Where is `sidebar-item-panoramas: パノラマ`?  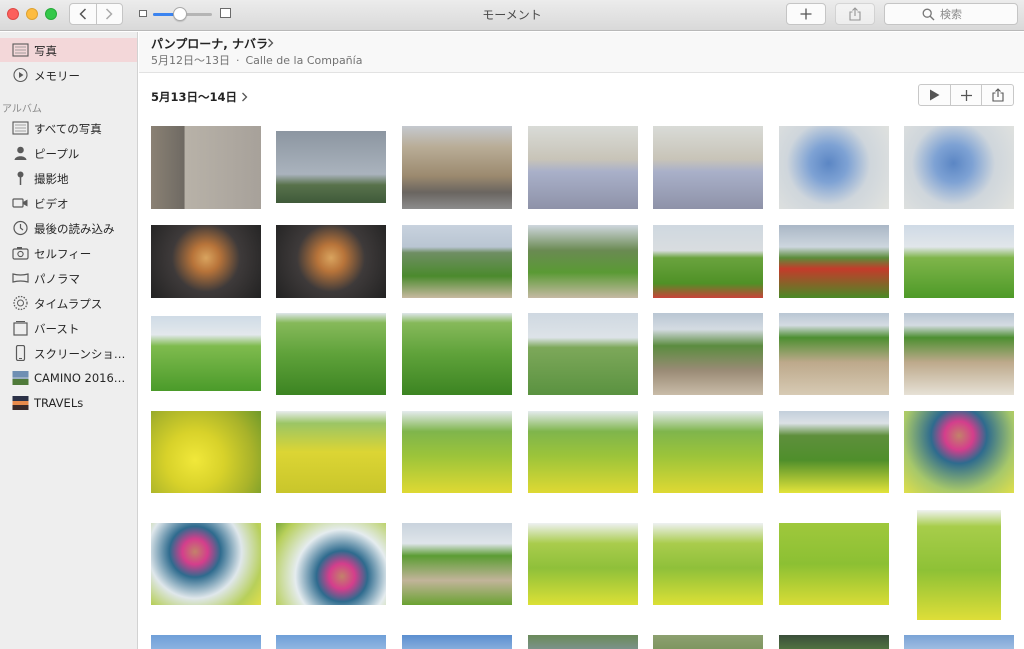
sidebar-item-panoramas: パノラマ is located at coordinates (68, 278).